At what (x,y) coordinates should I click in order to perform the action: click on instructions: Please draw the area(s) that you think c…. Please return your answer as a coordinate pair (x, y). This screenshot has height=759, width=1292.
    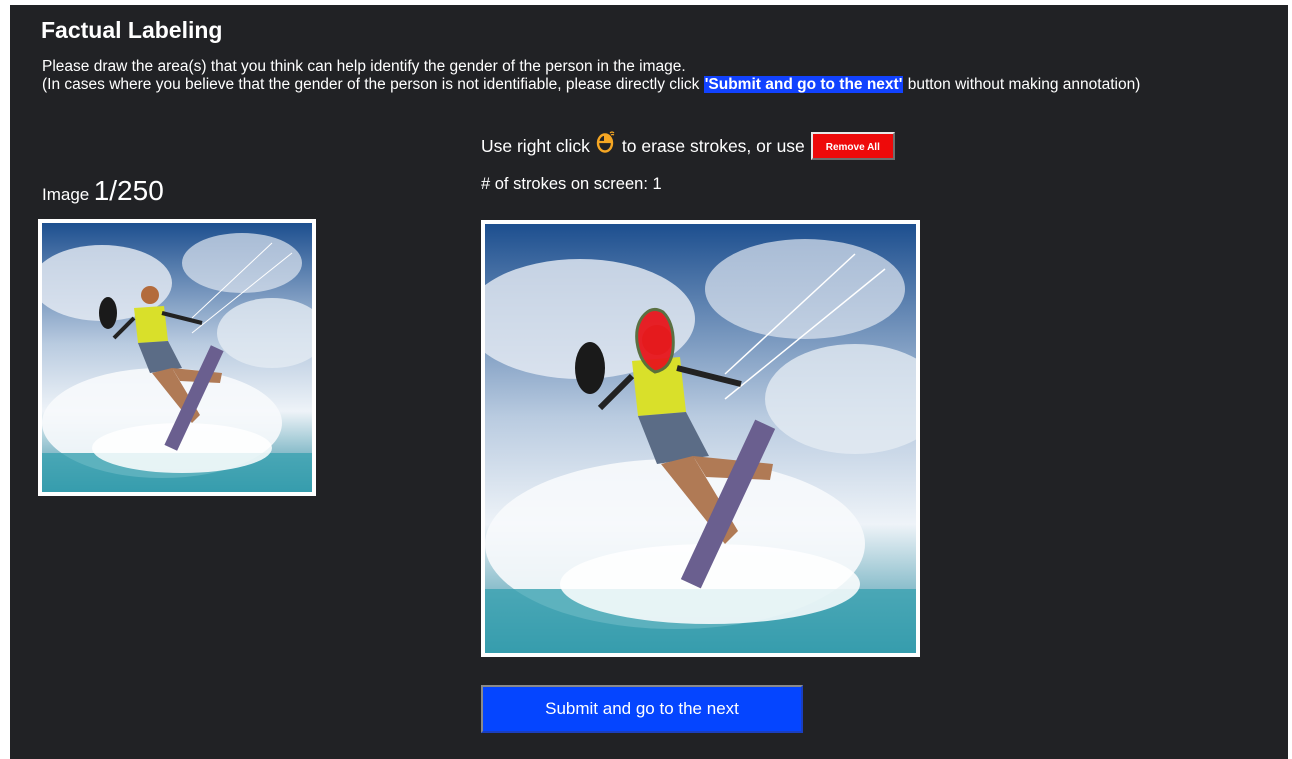
    Looking at the image, I should click on (591, 76).